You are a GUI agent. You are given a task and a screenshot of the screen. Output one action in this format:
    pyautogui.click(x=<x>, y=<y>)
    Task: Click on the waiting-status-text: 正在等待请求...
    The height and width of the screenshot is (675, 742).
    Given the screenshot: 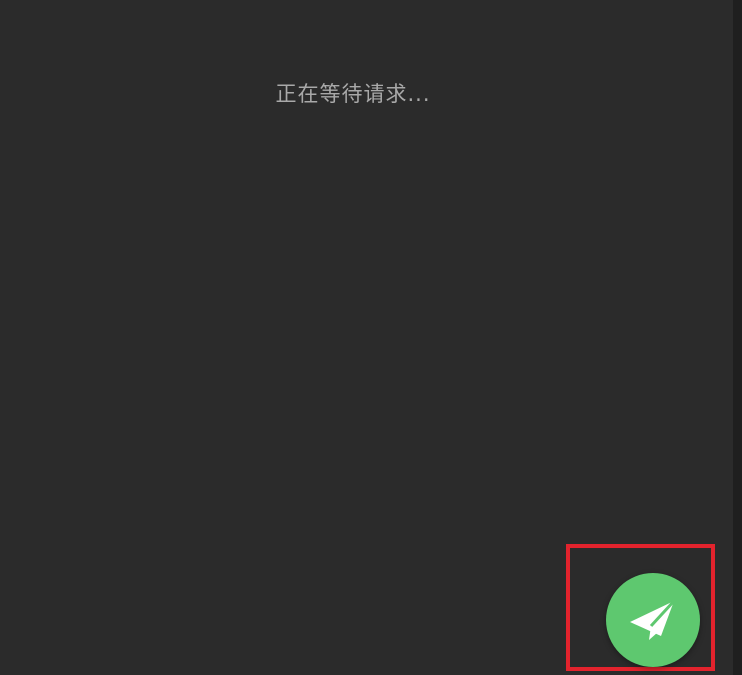 What is the action you would take?
    pyautogui.click(x=353, y=94)
    